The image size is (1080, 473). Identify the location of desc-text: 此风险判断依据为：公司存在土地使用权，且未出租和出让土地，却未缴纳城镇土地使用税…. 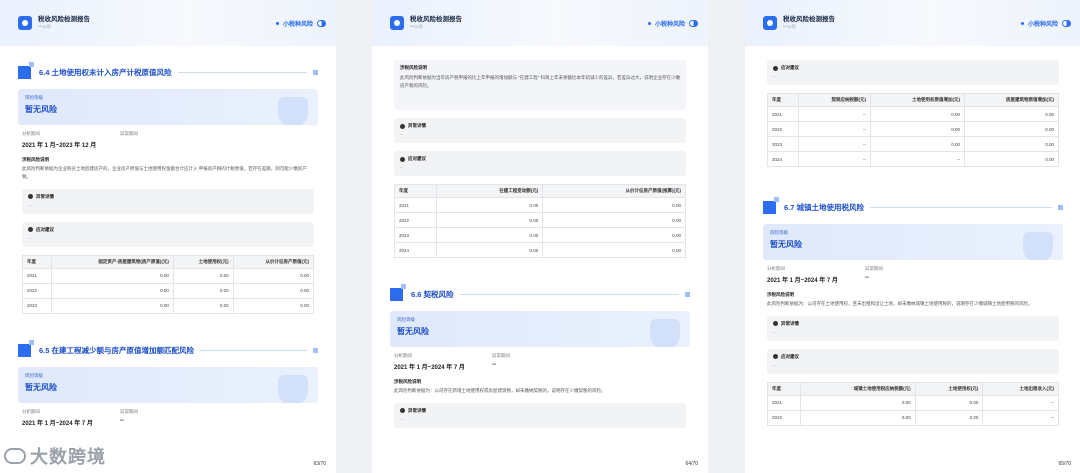
(900, 303).